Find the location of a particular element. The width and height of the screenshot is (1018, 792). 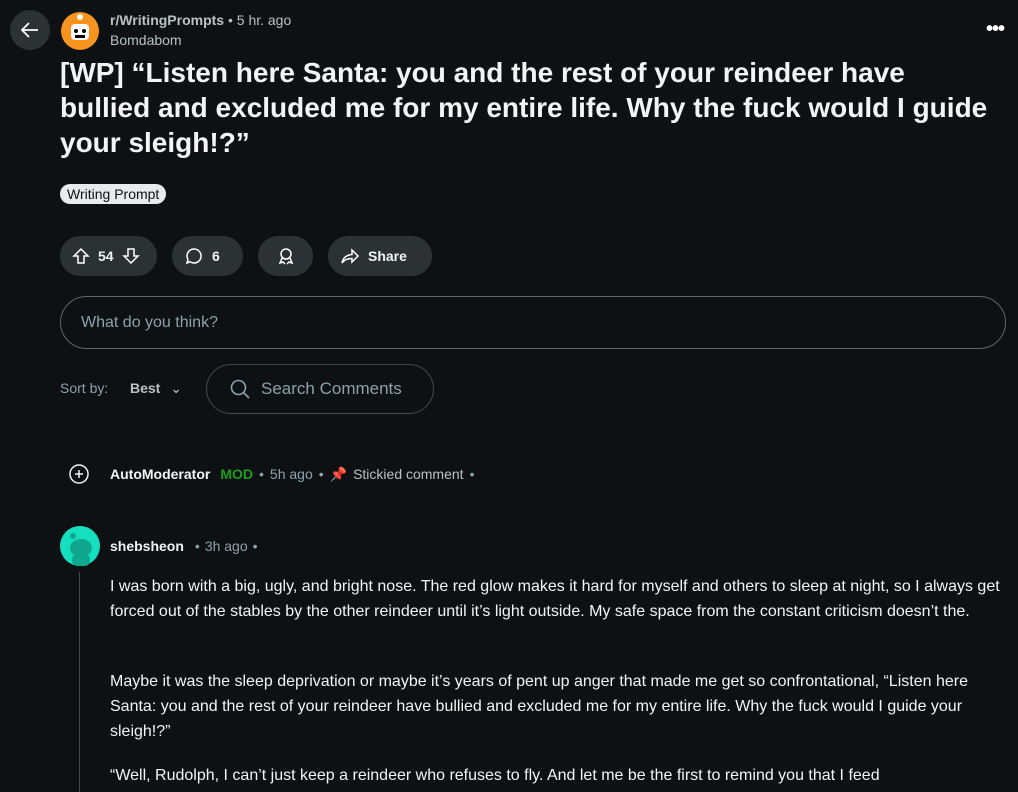

award-button is located at coordinates (285, 256).